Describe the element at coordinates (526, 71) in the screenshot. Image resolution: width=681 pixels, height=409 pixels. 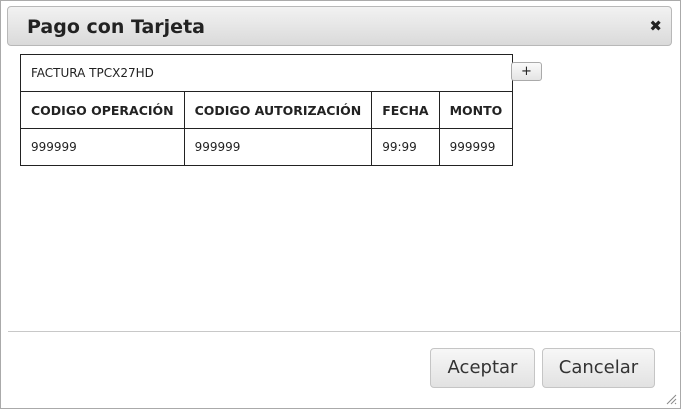
I see `add-button: +` at that location.